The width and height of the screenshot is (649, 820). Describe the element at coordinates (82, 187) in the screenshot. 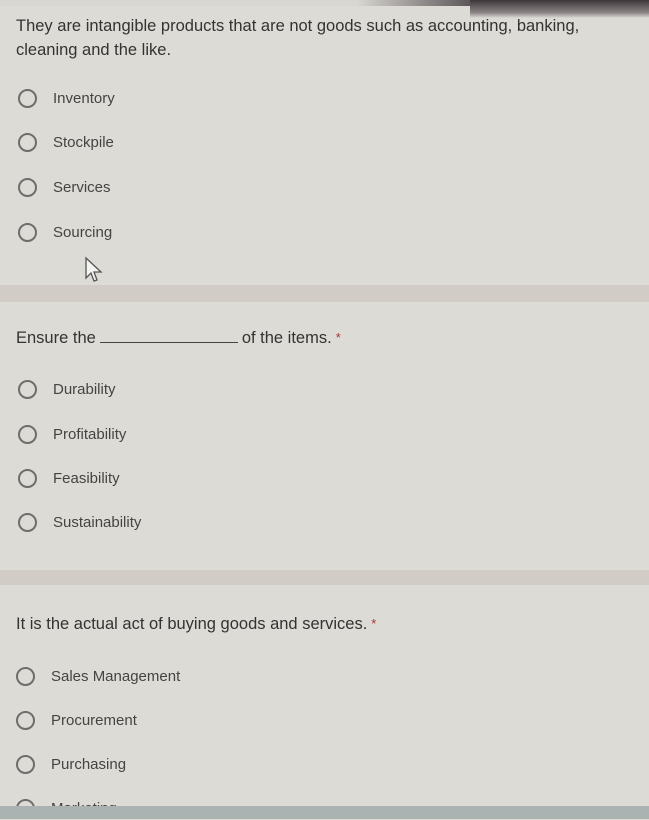

I see `option-label: Services` at that location.